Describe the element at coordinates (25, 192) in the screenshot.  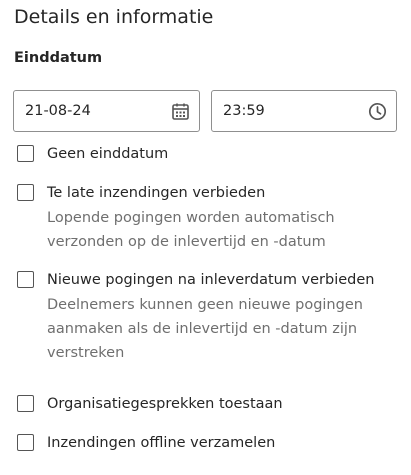
I see `prohibit-late-checkbox` at that location.